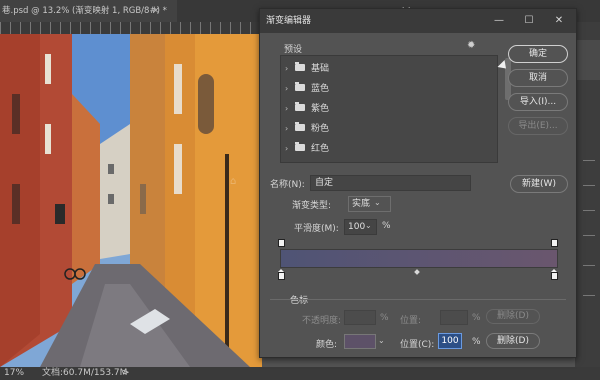 The height and width of the screenshot is (380, 600). What do you see at coordinates (327, 345) in the screenshot?
I see `color-label: 颜色:` at bounding box center [327, 345].